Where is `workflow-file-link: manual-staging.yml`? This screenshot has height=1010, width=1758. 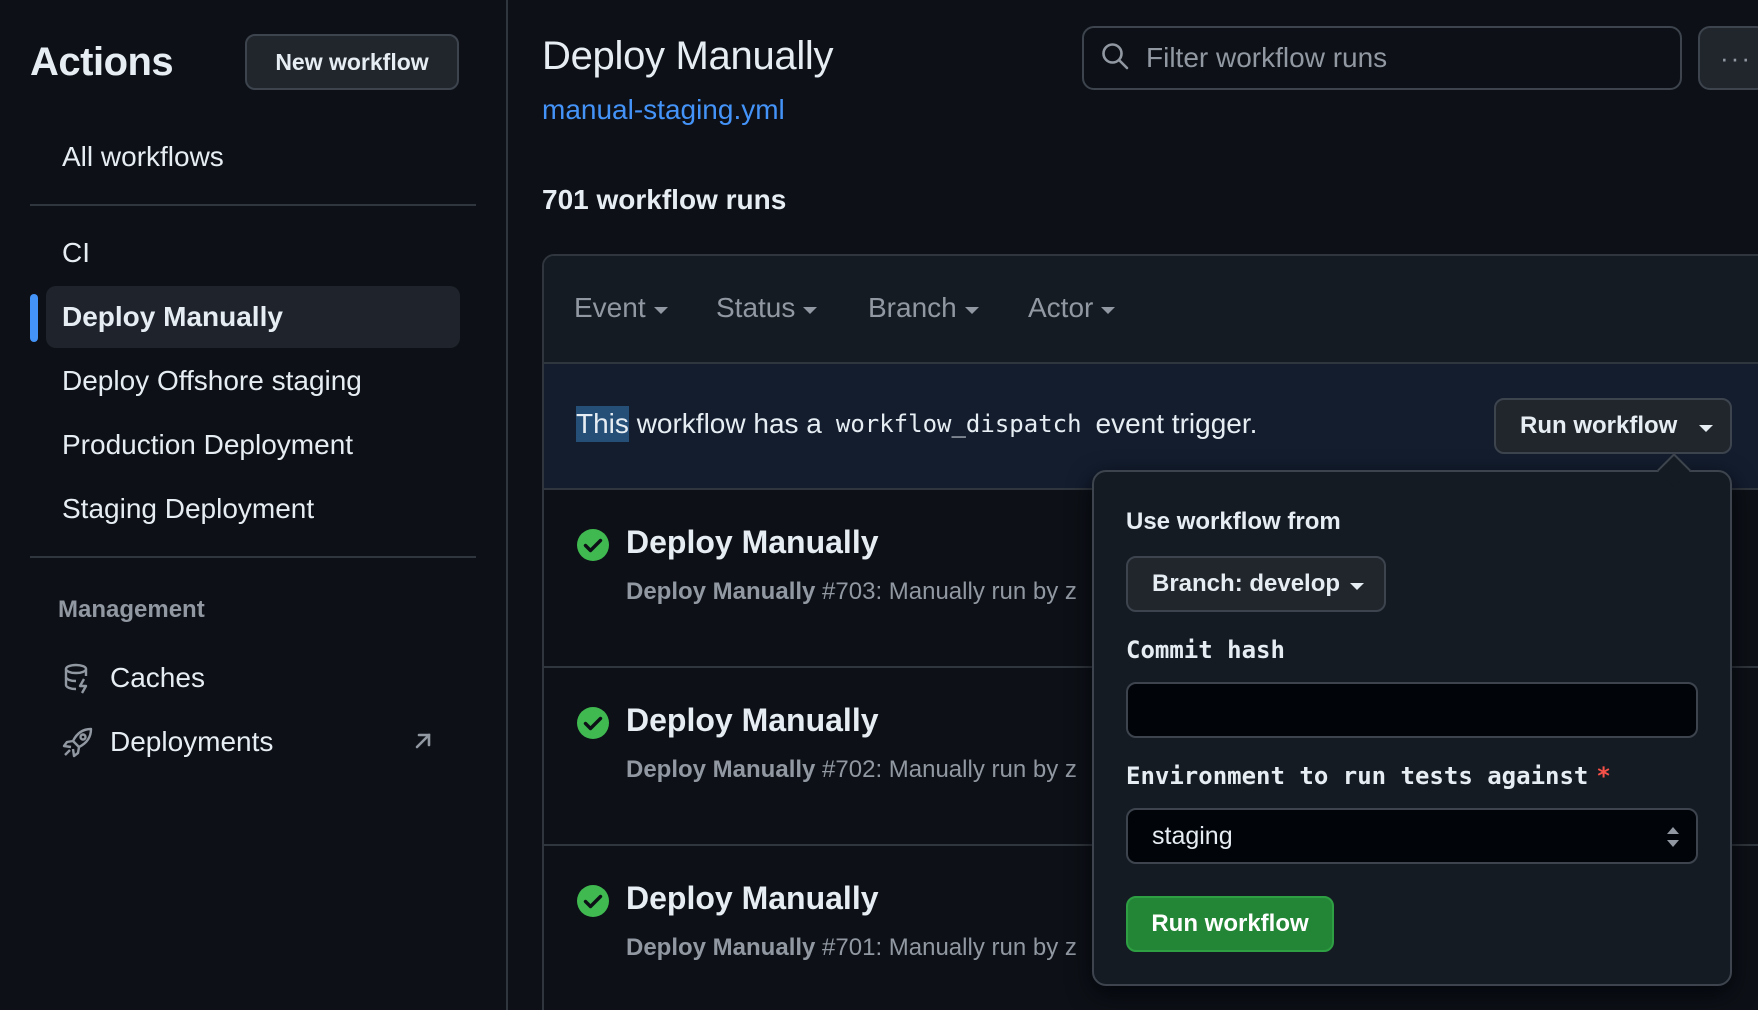
workflow-file-link: manual-staging.yml is located at coordinates (663, 110).